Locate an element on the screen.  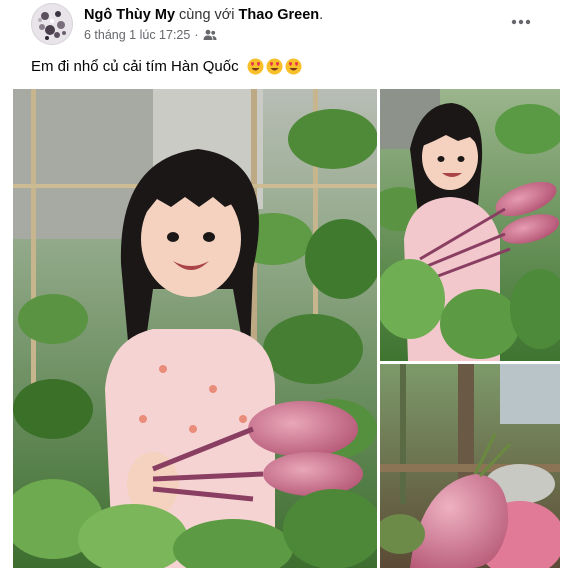
author-line: Ngô Thùy My cùng với Thao Green. is located at coordinates (203, 15).